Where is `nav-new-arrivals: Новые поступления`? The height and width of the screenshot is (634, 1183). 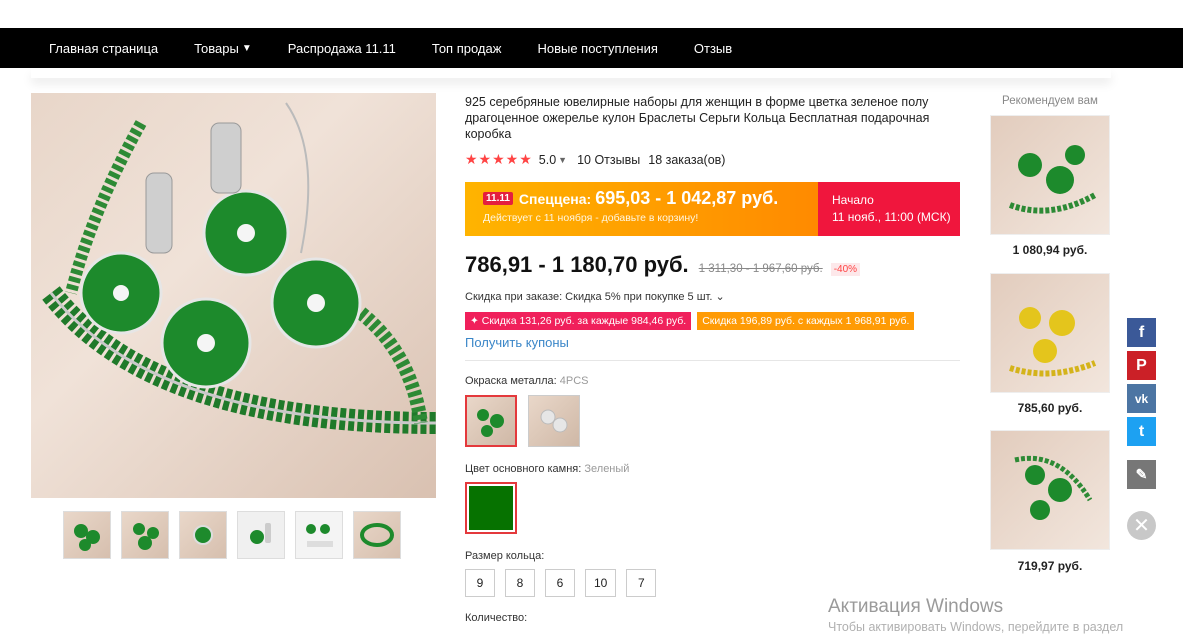 nav-new-arrivals: Новые поступления is located at coordinates (597, 48).